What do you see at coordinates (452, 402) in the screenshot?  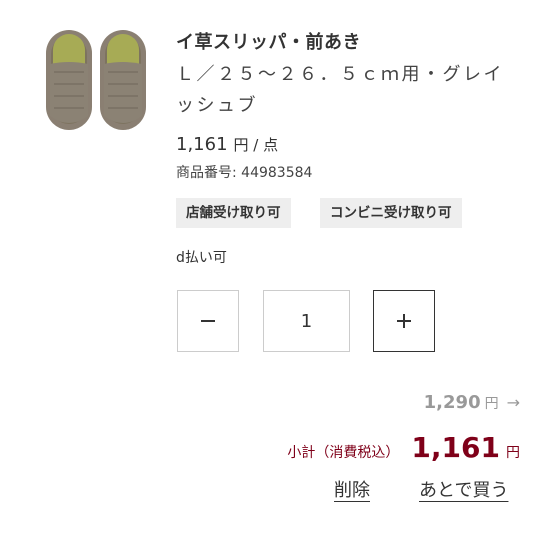 I see `original-price-amount: 1,290` at bounding box center [452, 402].